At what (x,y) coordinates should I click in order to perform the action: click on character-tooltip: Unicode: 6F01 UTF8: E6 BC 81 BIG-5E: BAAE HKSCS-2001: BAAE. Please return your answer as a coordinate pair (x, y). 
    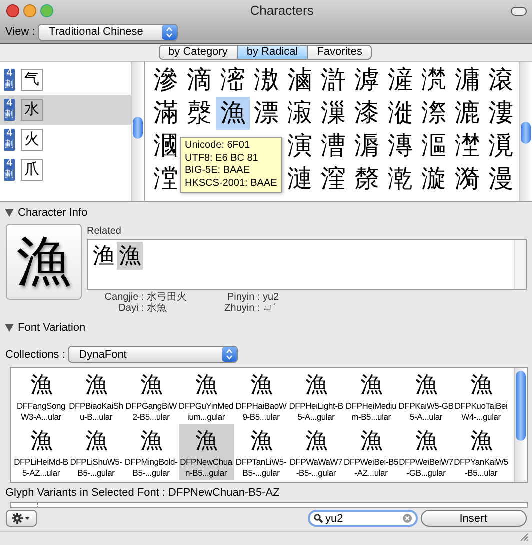
    Looking at the image, I should click on (231, 165).